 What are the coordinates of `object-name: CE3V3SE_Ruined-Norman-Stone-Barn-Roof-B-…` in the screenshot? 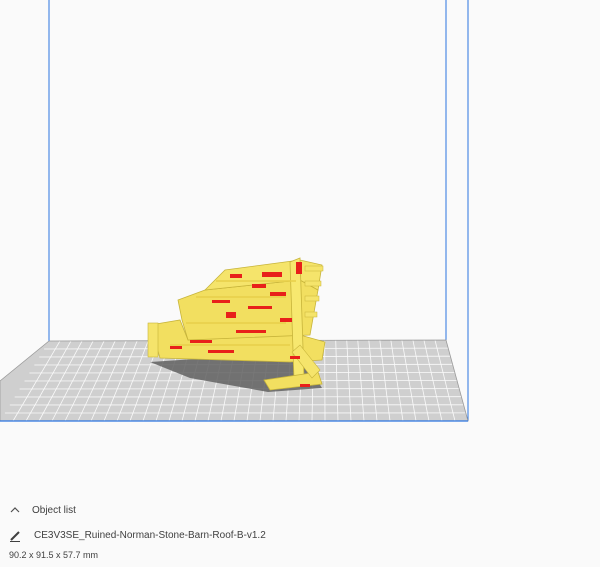 It's located at (150, 535).